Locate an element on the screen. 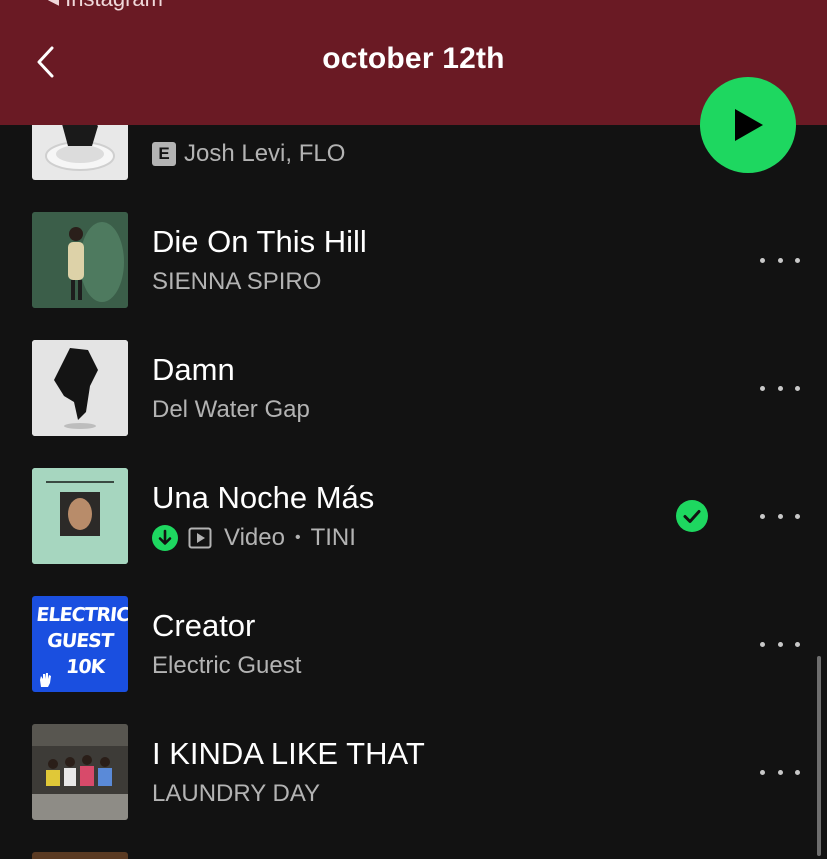 This screenshot has width=827, height=859. status-back-to-app: ◂ Instagram is located at coordinates (105, 6).